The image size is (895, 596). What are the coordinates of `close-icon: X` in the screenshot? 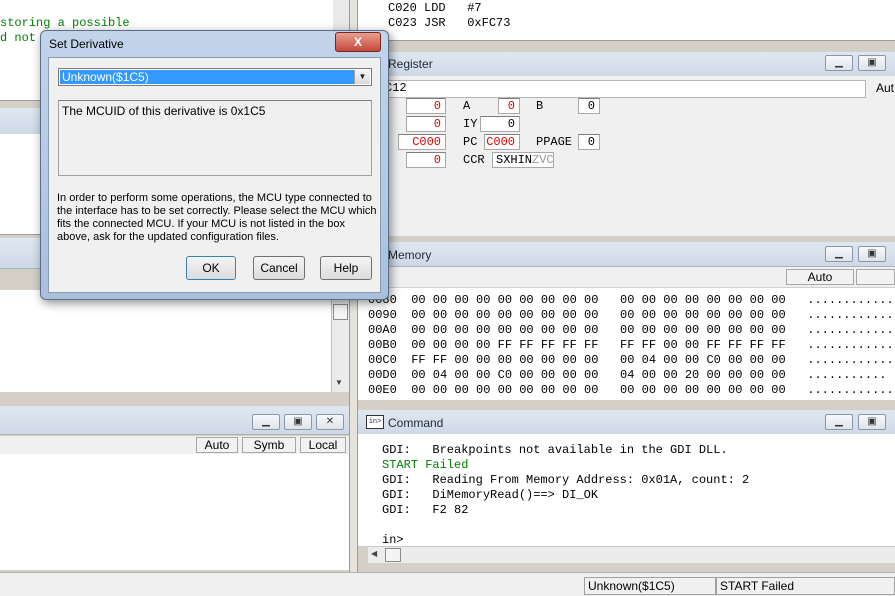 It's located at (357, 42).